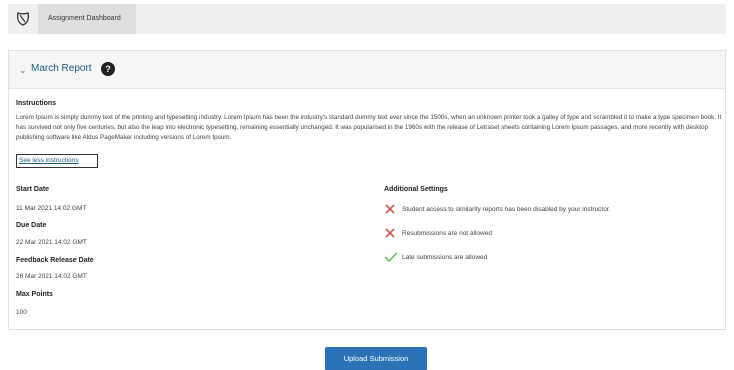  What do you see at coordinates (36, 103) in the screenshot?
I see `instructions-heading: Instructions` at bounding box center [36, 103].